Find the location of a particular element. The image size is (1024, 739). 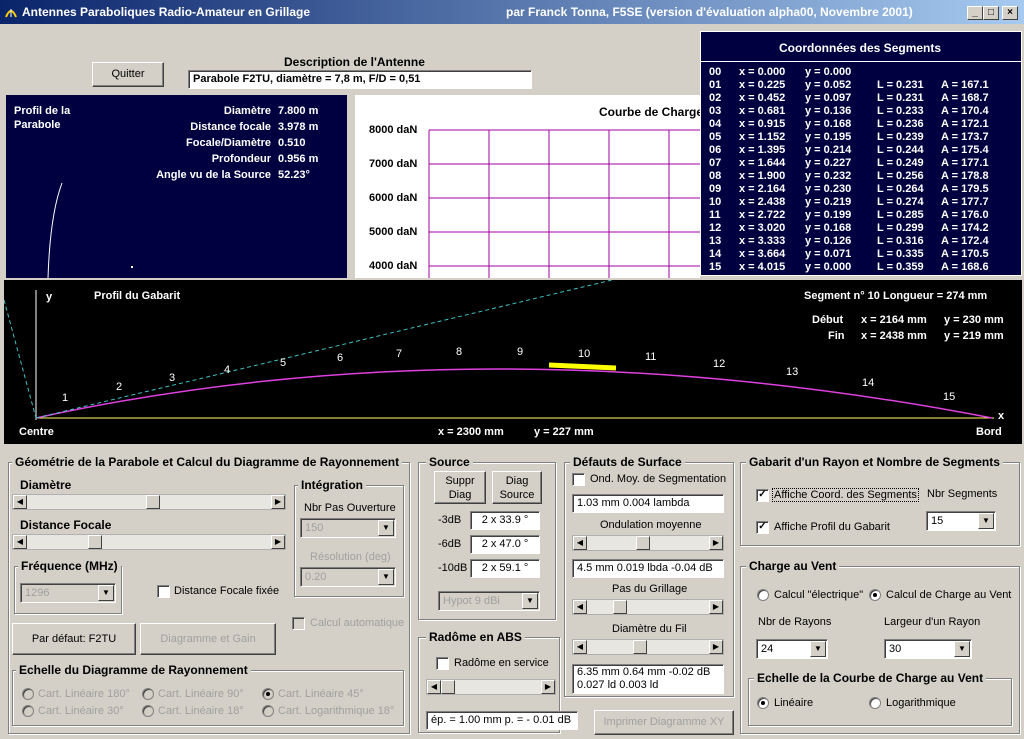

fin-label: Fin is located at coordinates (836, 336).